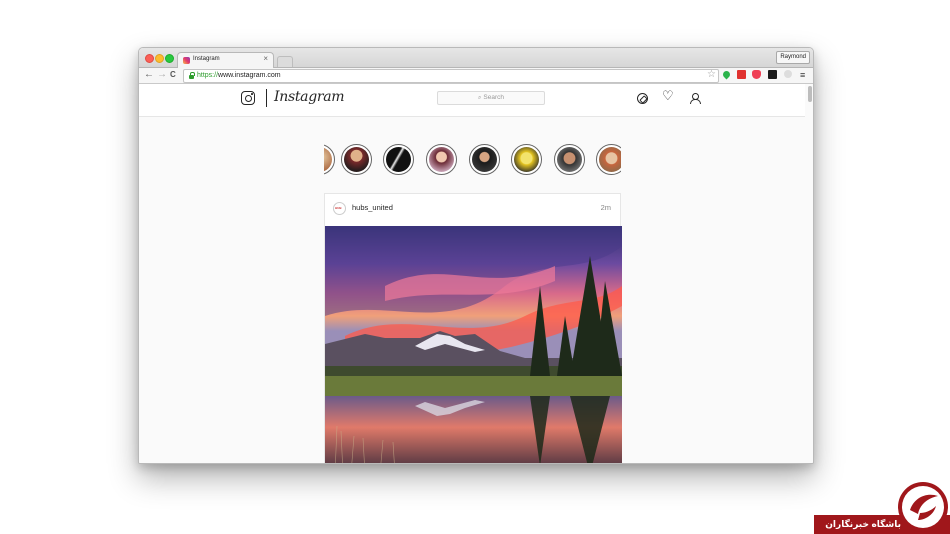 This screenshot has width=950, height=534. I want to click on address-bar: https://www.instagram.com ☆, so click(451, 76).